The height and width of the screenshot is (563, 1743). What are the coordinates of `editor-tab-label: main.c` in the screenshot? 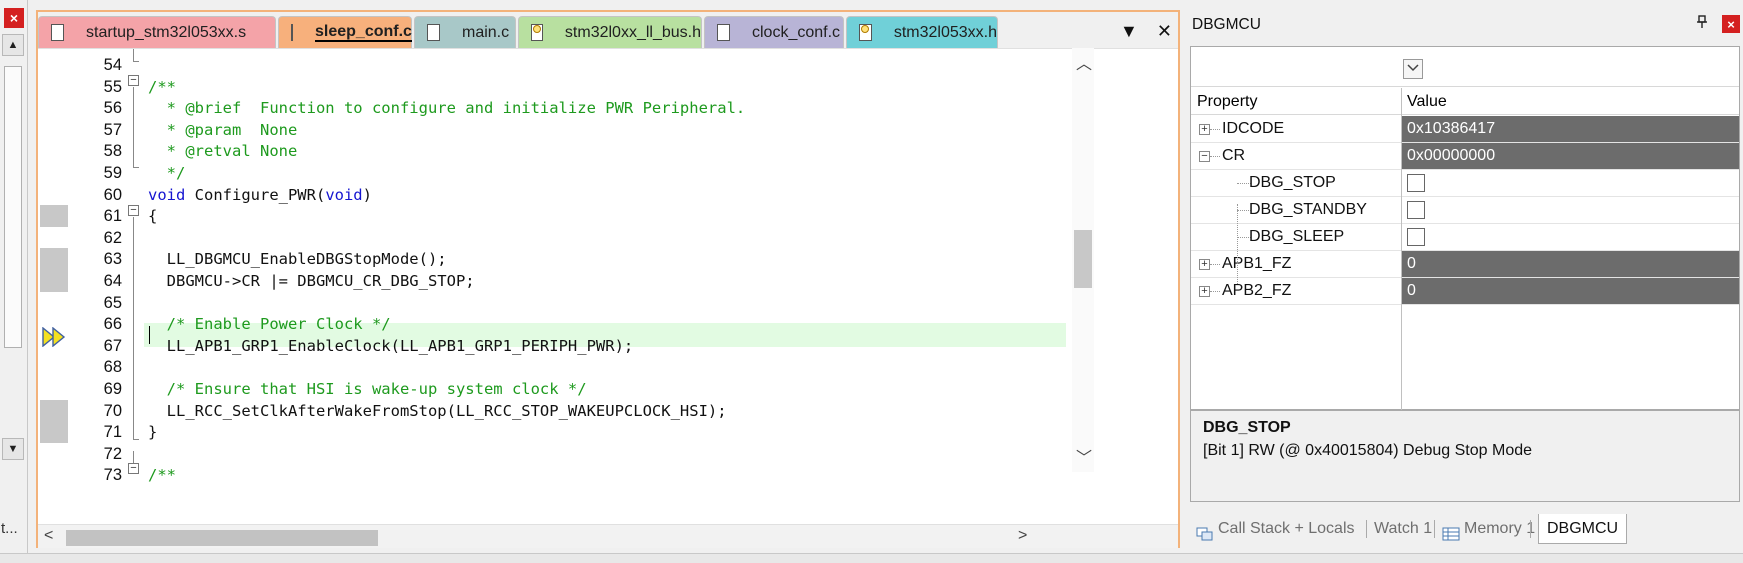 It's located at (486, 32).